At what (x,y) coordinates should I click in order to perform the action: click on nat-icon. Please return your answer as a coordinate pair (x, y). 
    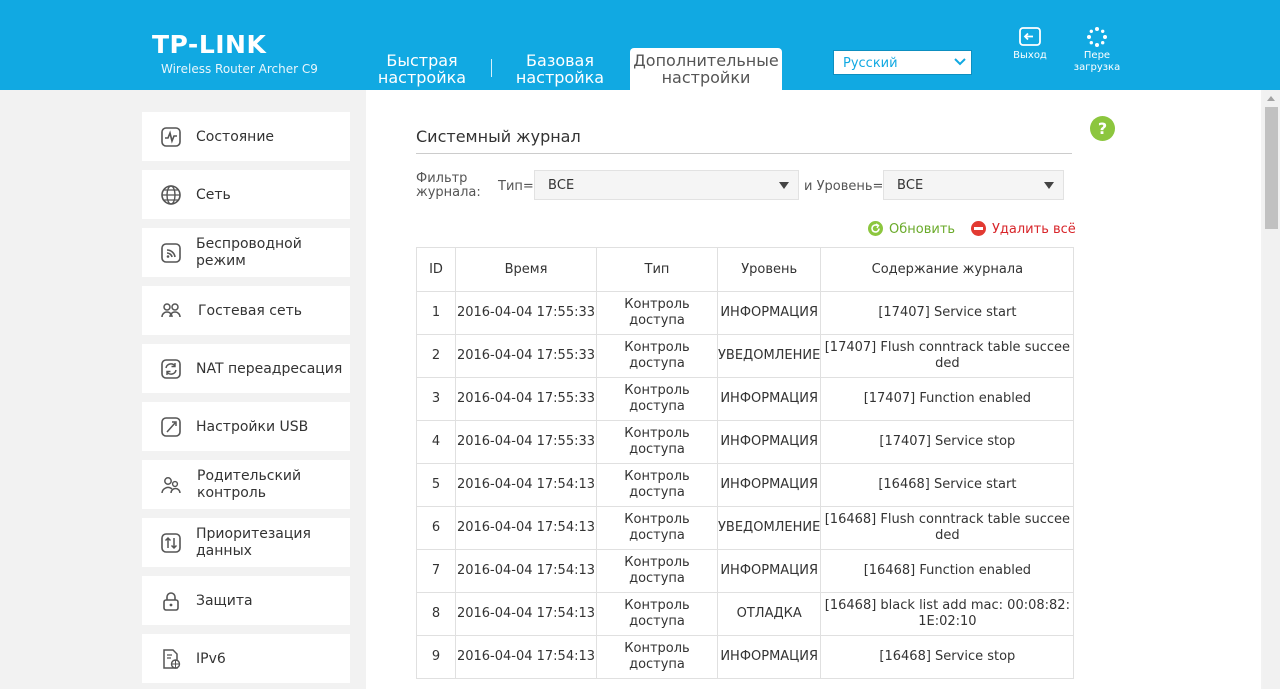
    Looking at the image, I should click on (171, 369).